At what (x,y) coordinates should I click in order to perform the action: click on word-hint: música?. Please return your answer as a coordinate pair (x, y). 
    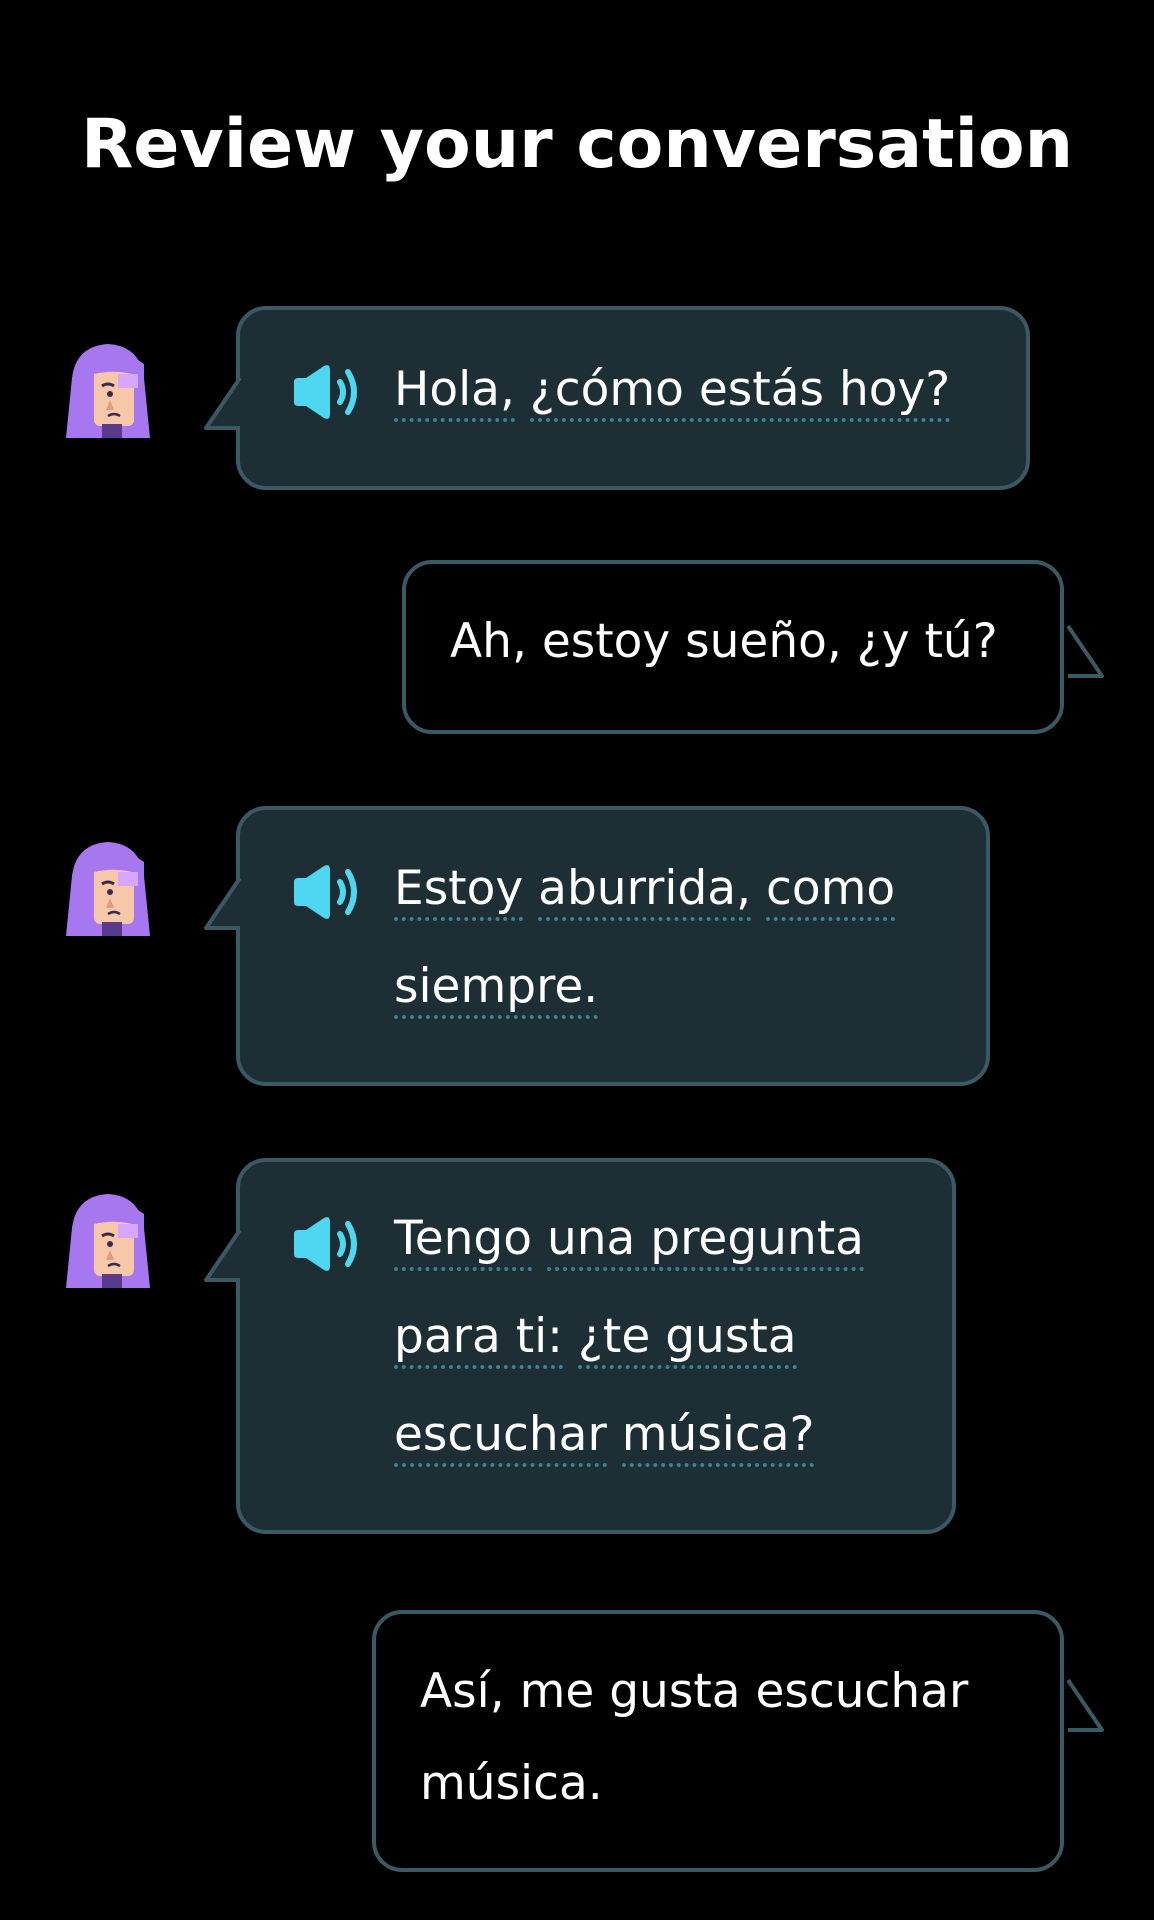
    Looking at the image, I should click on (718, 1437).